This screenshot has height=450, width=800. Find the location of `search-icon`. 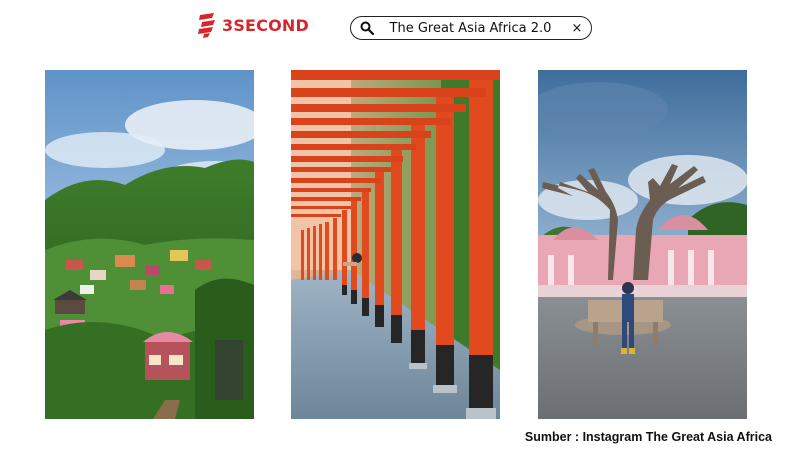

search-icon is located at coordinates (367, 28).